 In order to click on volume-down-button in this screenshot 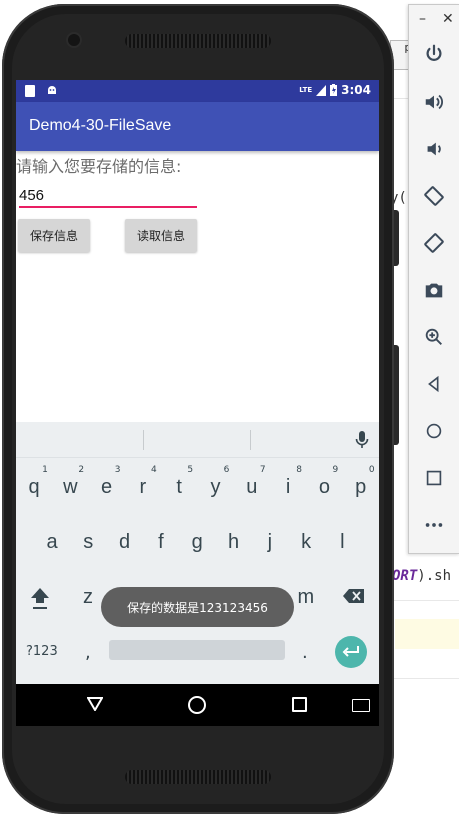, I will do `click(434, 149)`.